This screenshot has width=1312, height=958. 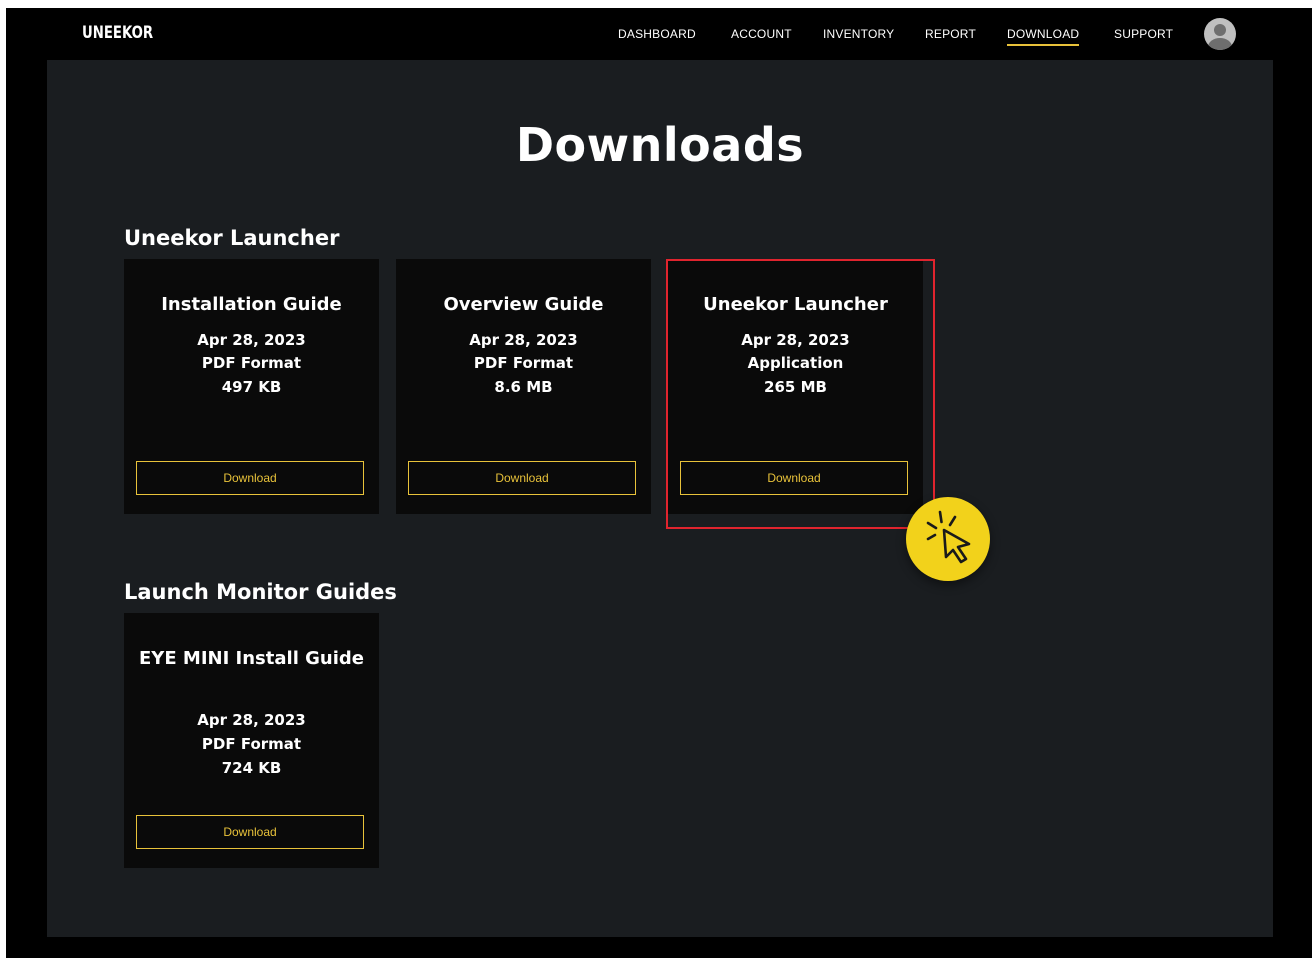 What do you see at coordinates (1143, 34) in the screenshot?
I see `nav-support: SUPPORT` at bounding box center [1143, 34].